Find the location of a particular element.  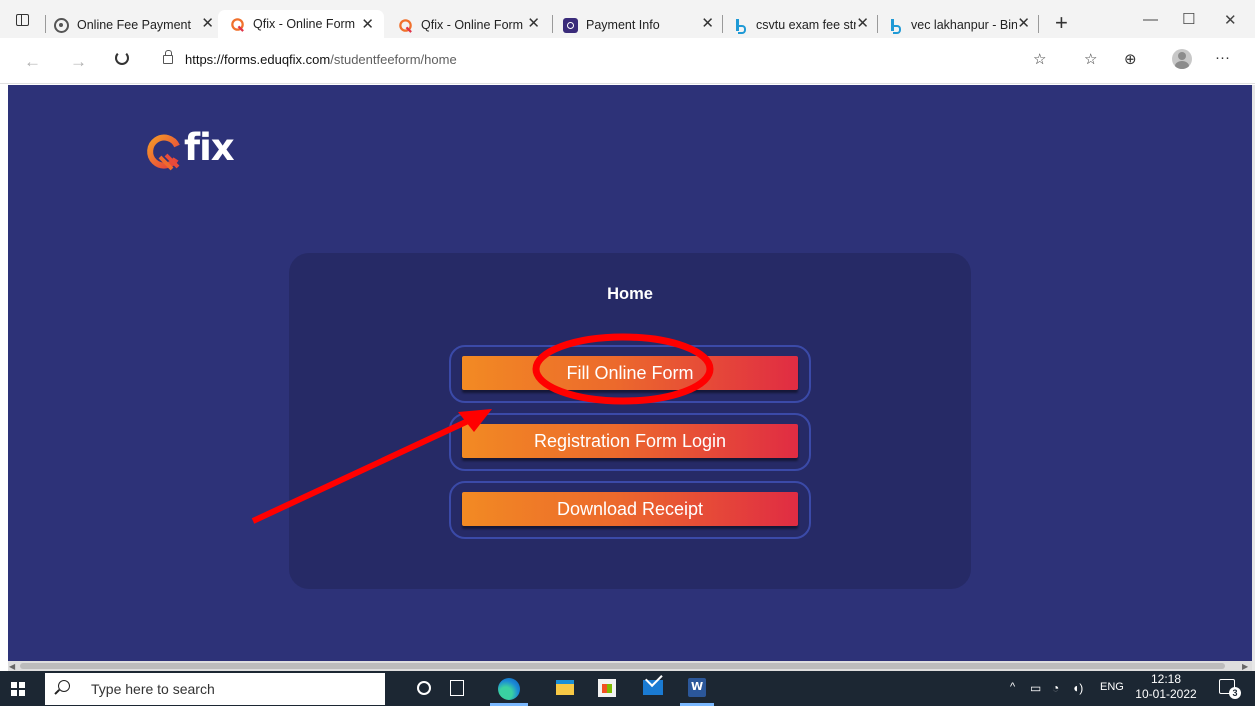

registration-form-login-button: Registration Form Login is located at coordinates (630, 441).